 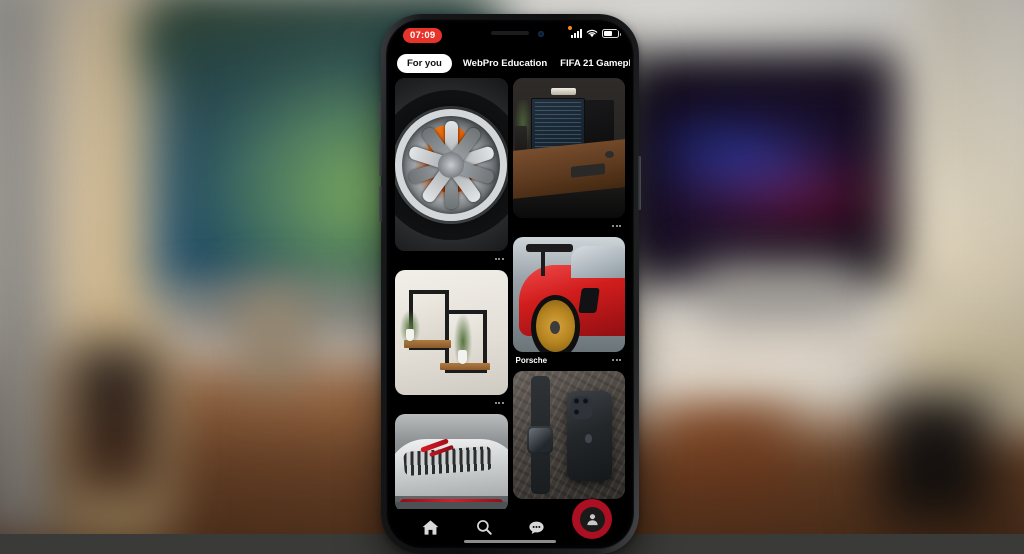 What do you see at coordinates (639, 183) in the screenshot?
I see `power-button` at bounding box center [639, 183].